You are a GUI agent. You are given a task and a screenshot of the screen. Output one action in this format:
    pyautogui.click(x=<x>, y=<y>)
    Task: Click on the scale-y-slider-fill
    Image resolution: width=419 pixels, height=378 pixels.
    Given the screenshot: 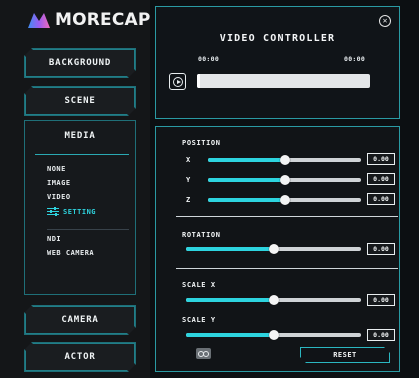 What is the action you would take?
    pyautogui.click(x=230, y=335)
    